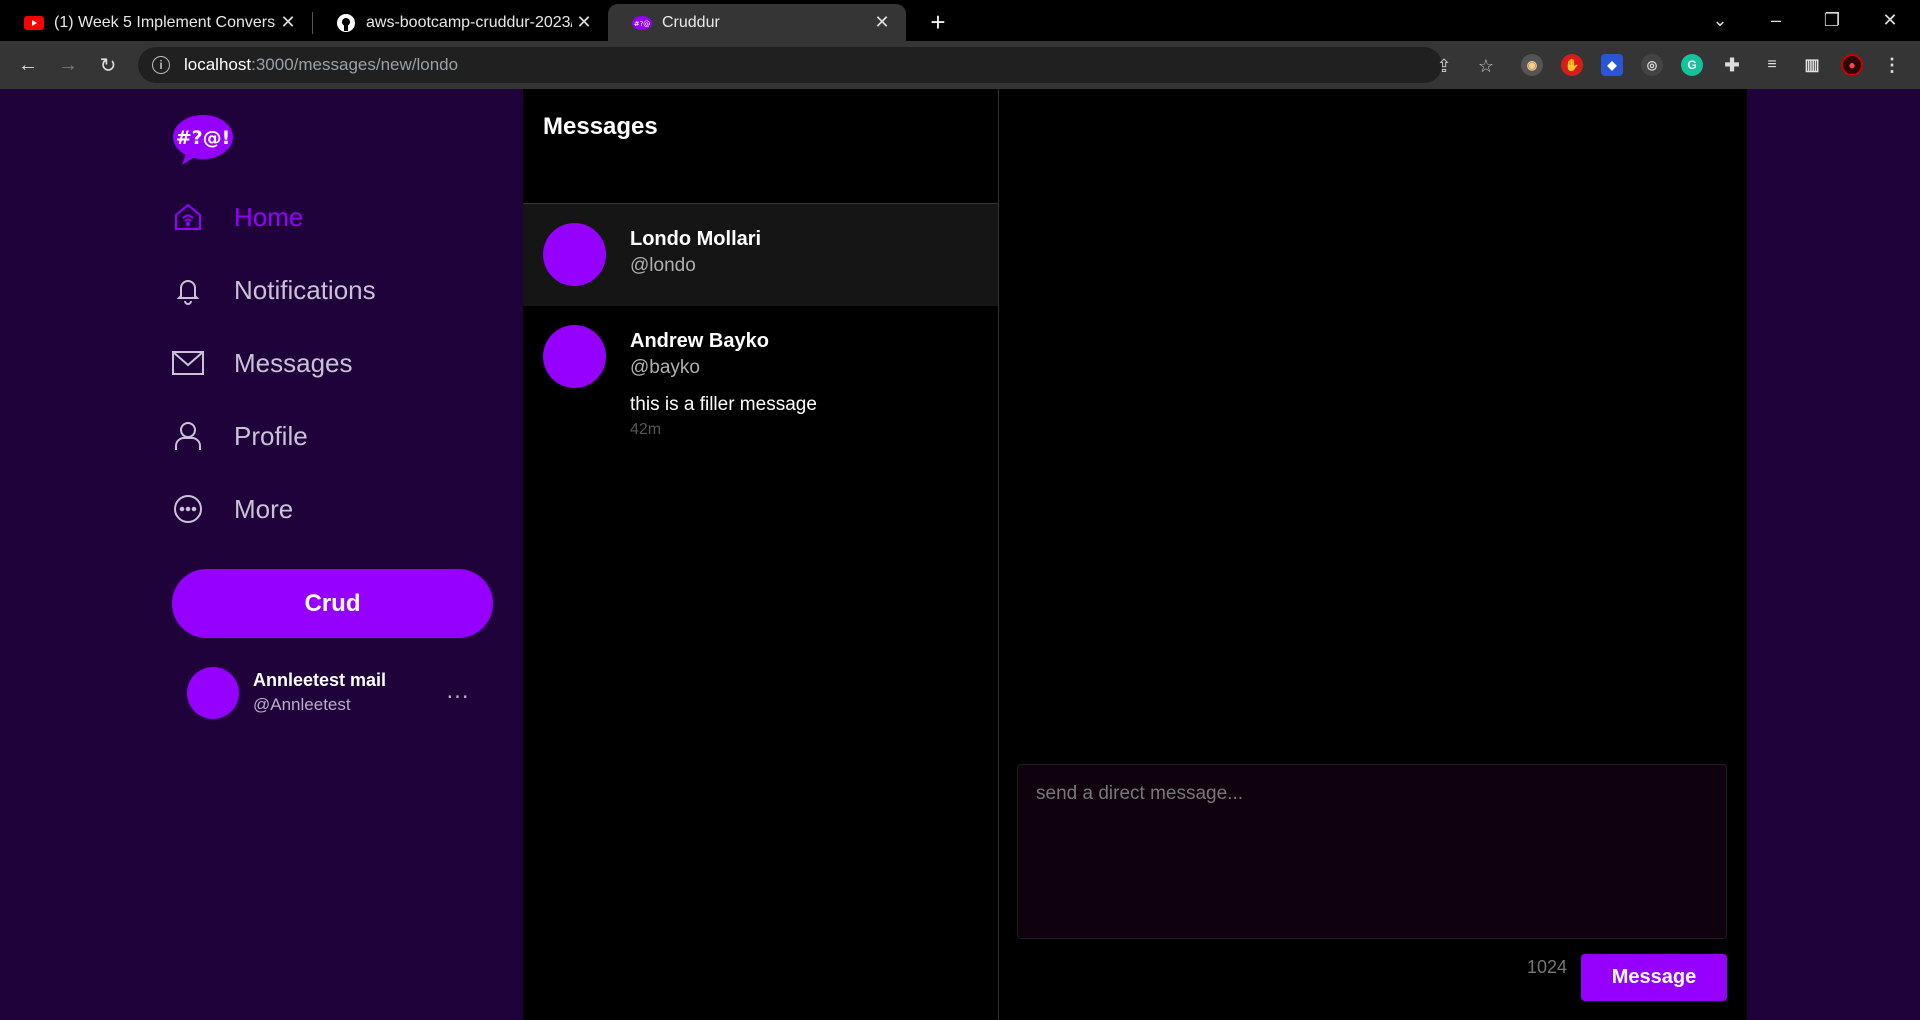  I want to click on nav-label: Profile, so click(271, 435).